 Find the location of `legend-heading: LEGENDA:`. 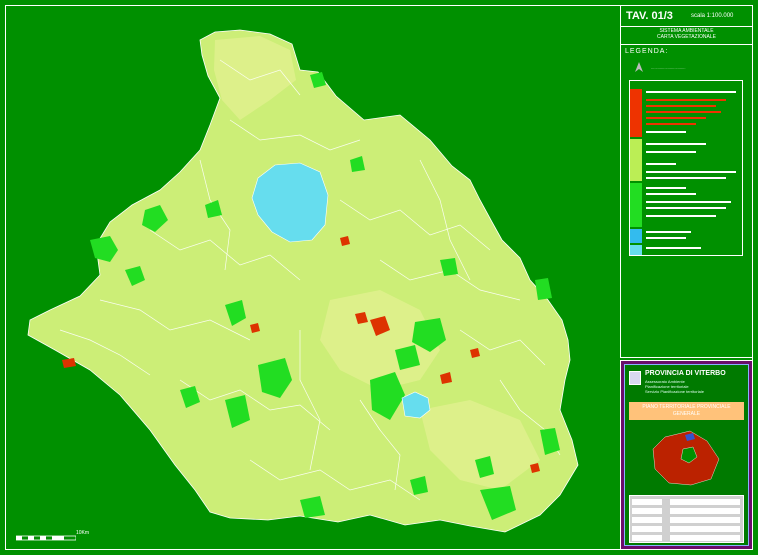

legend-heading: LEGENDA: is located at coordinates (647, 51).